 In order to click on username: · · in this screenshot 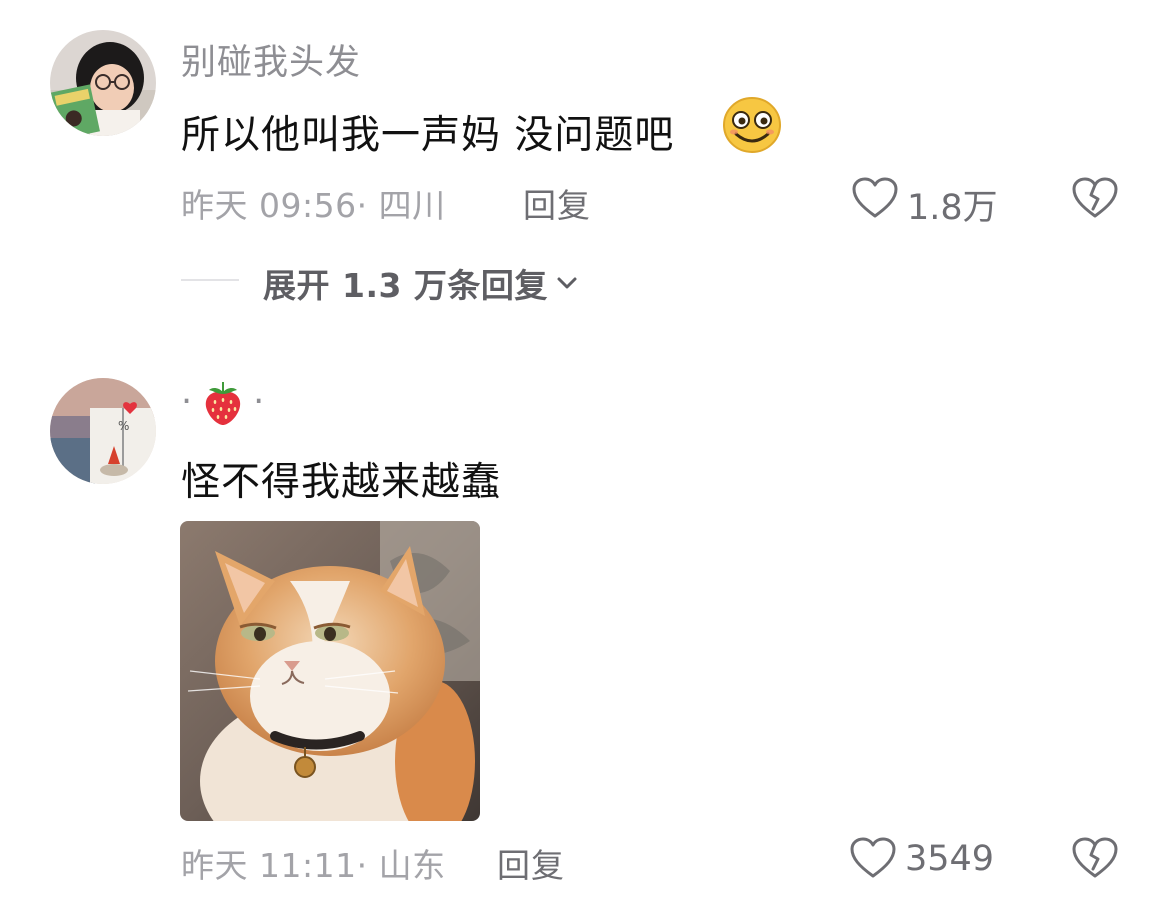, I will do `click(223, 402)`.